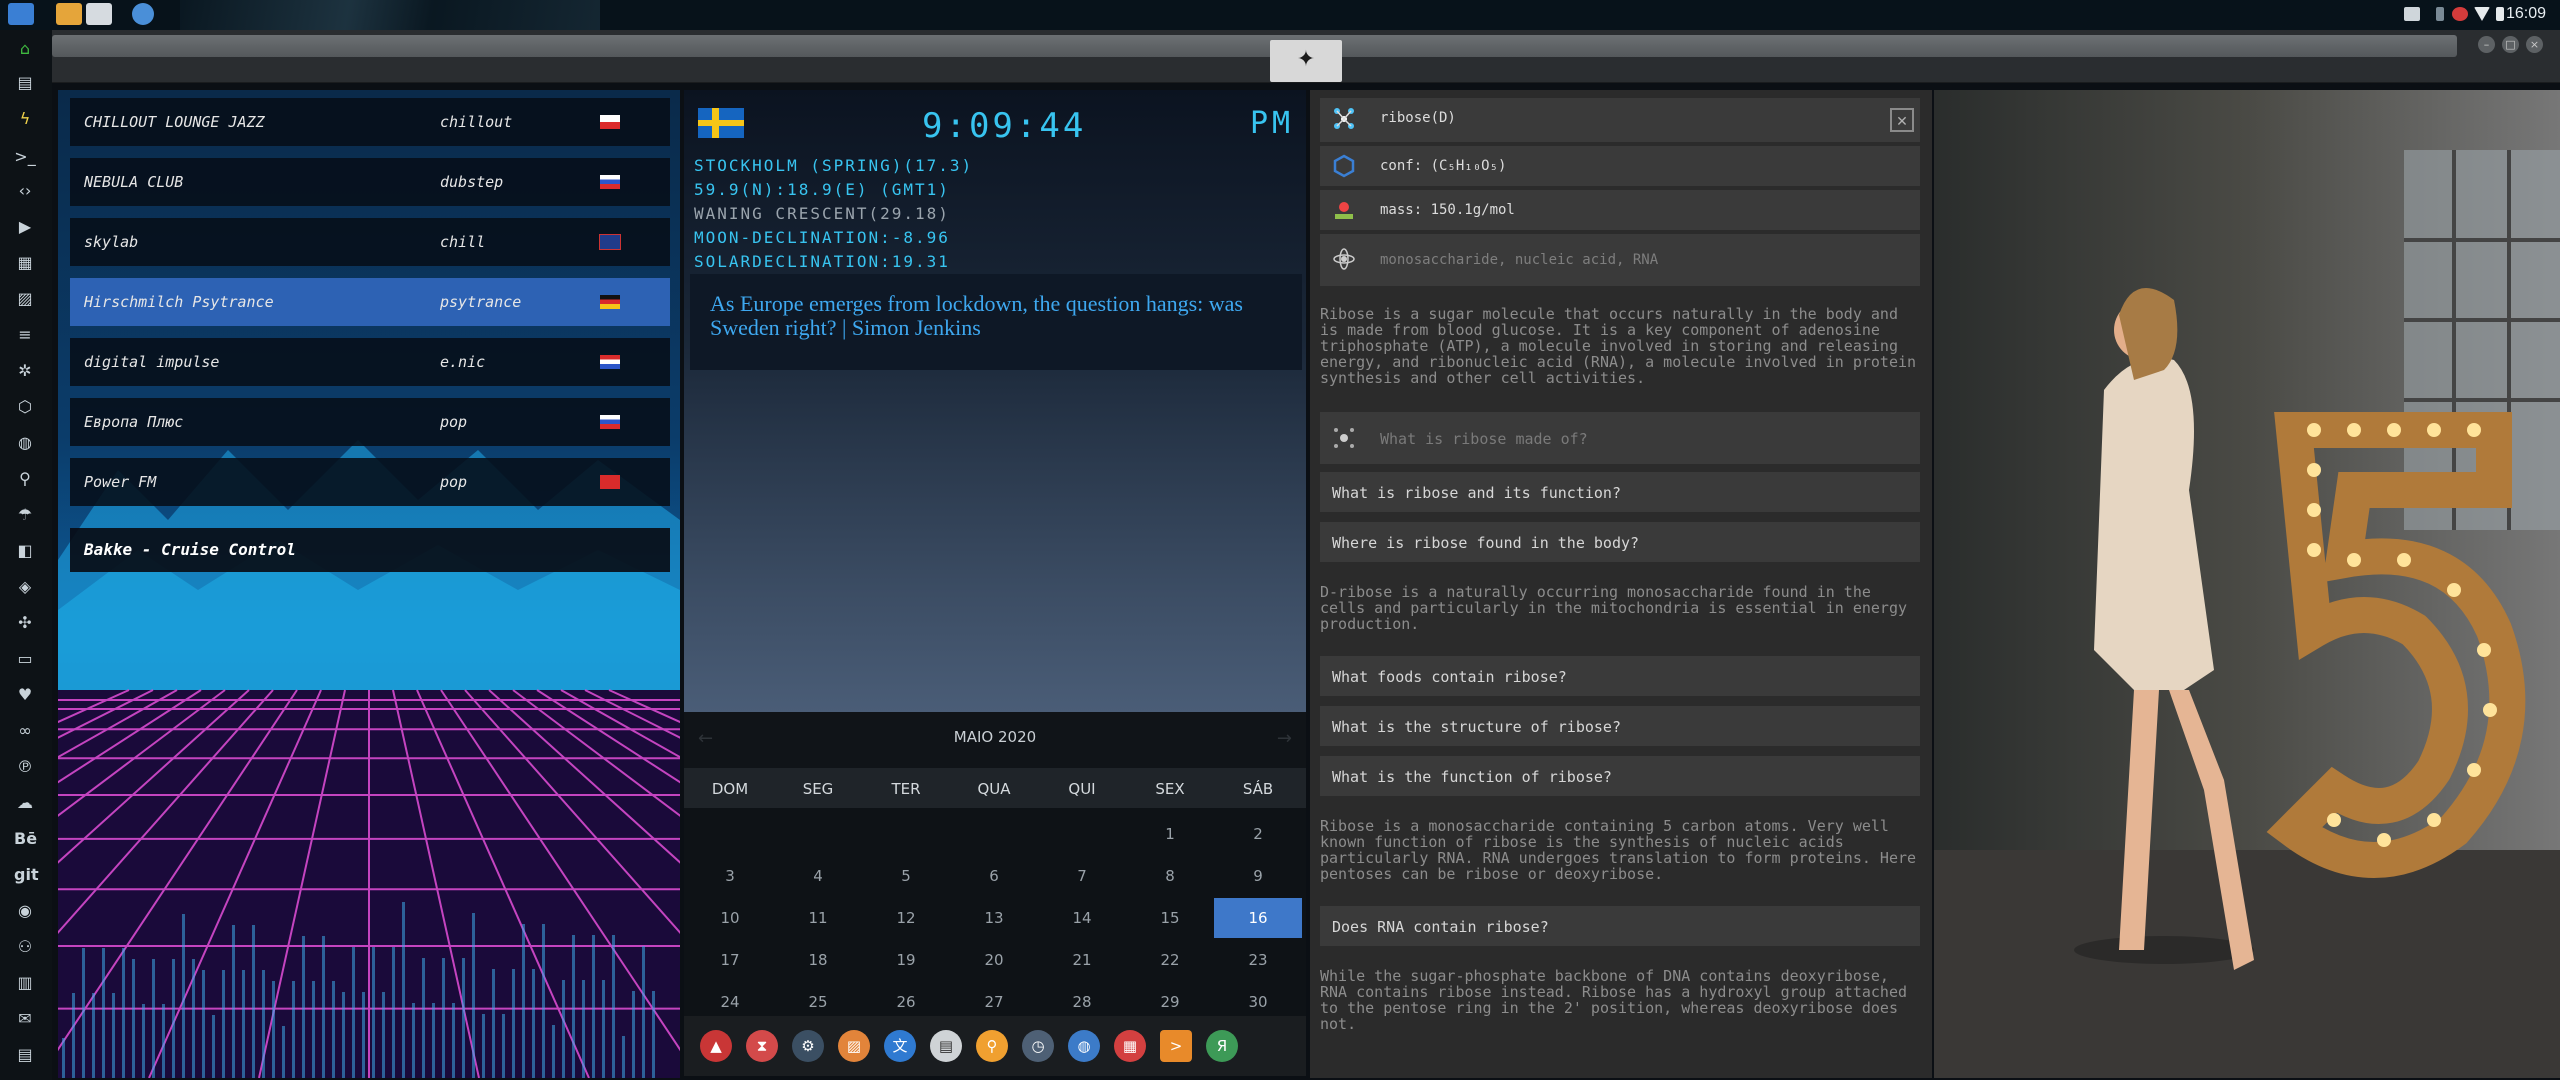 The height and width of the screenshot is (1080, 2560). What do you see at coordinates (25, 983) in the screenshot?
I see `map-icon: ▥` at bounding box center [25, 983].